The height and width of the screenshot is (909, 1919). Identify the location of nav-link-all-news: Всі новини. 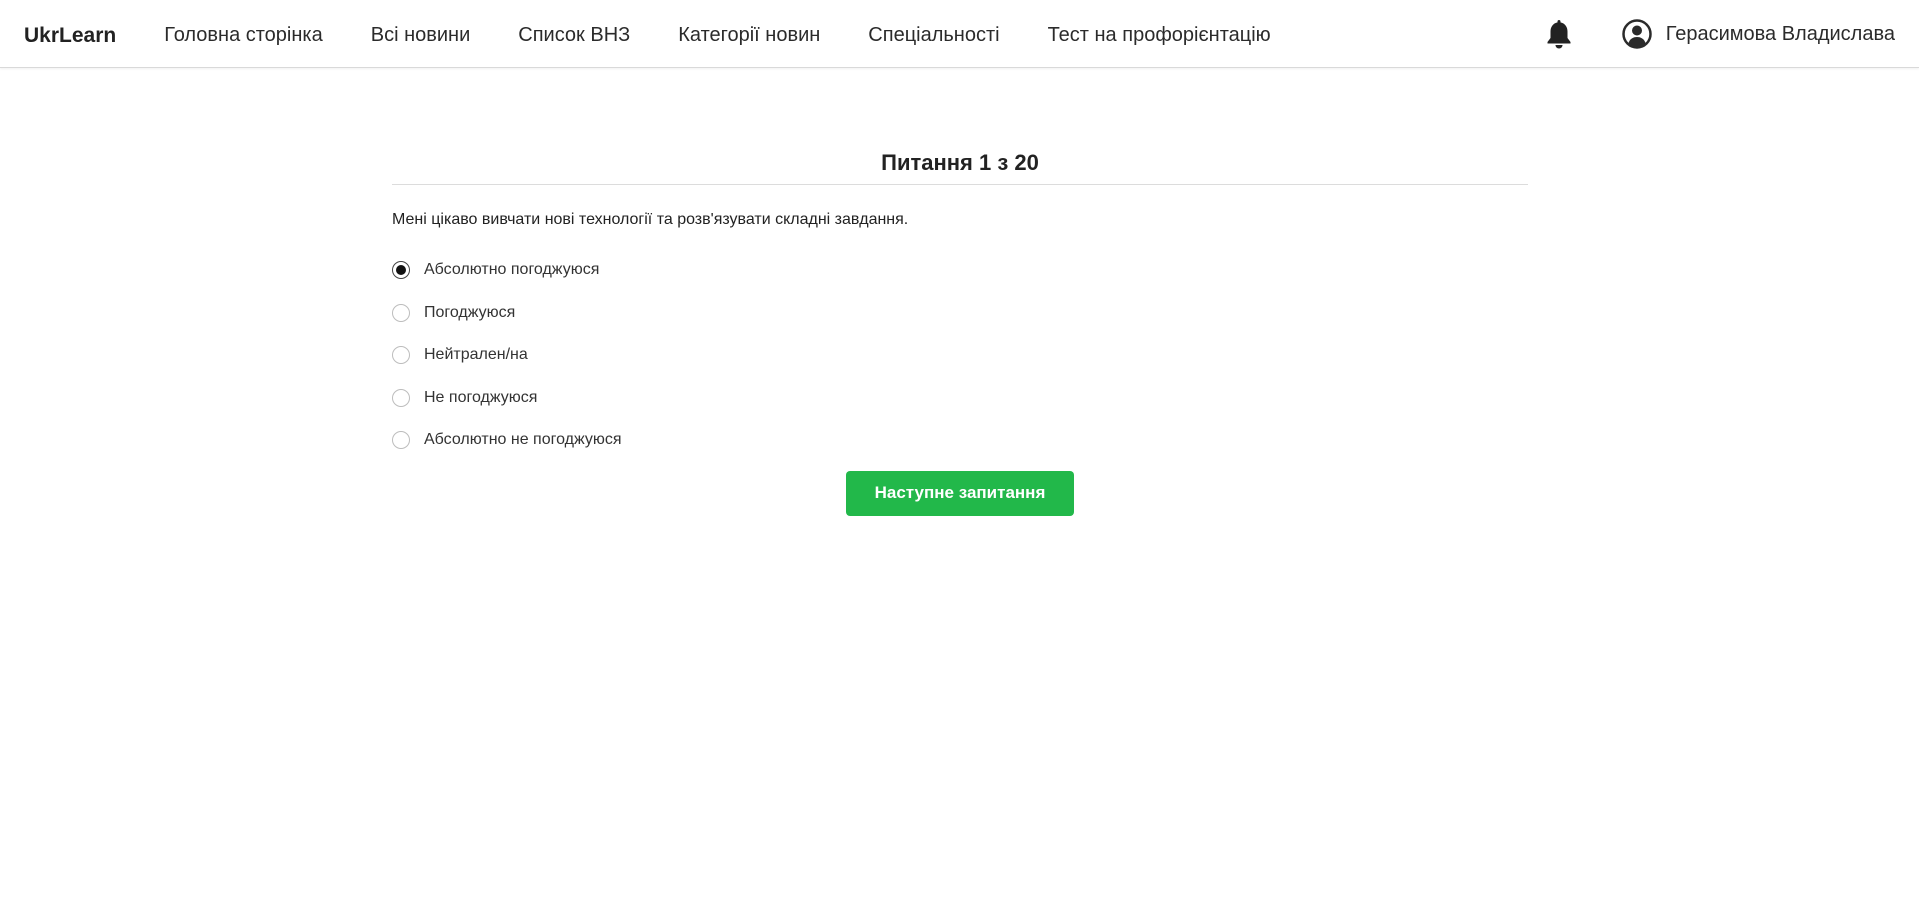
(421, 35).